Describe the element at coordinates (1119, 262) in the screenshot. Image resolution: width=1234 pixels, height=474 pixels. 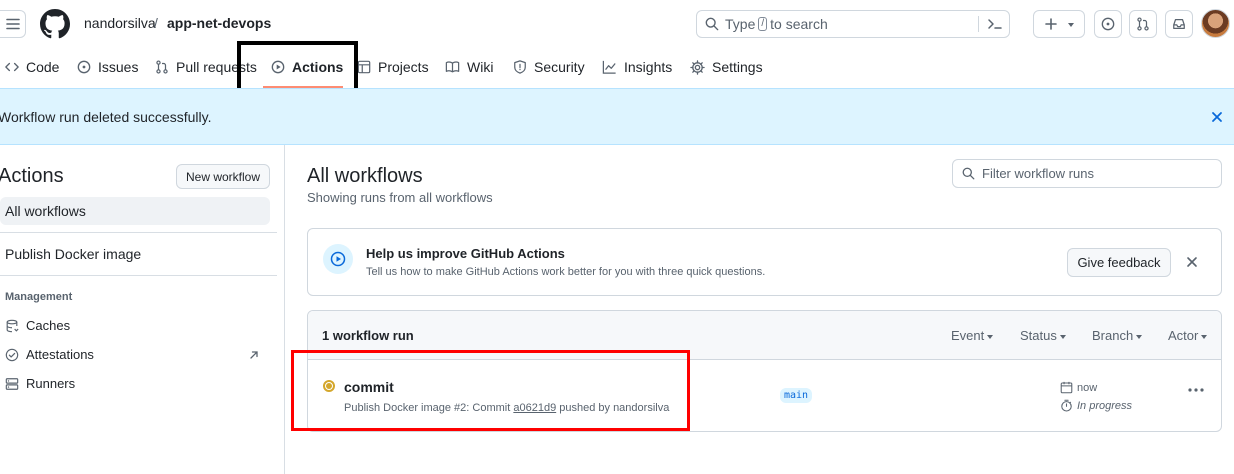
I see `give-feedback-button: Give feedback` at that location.